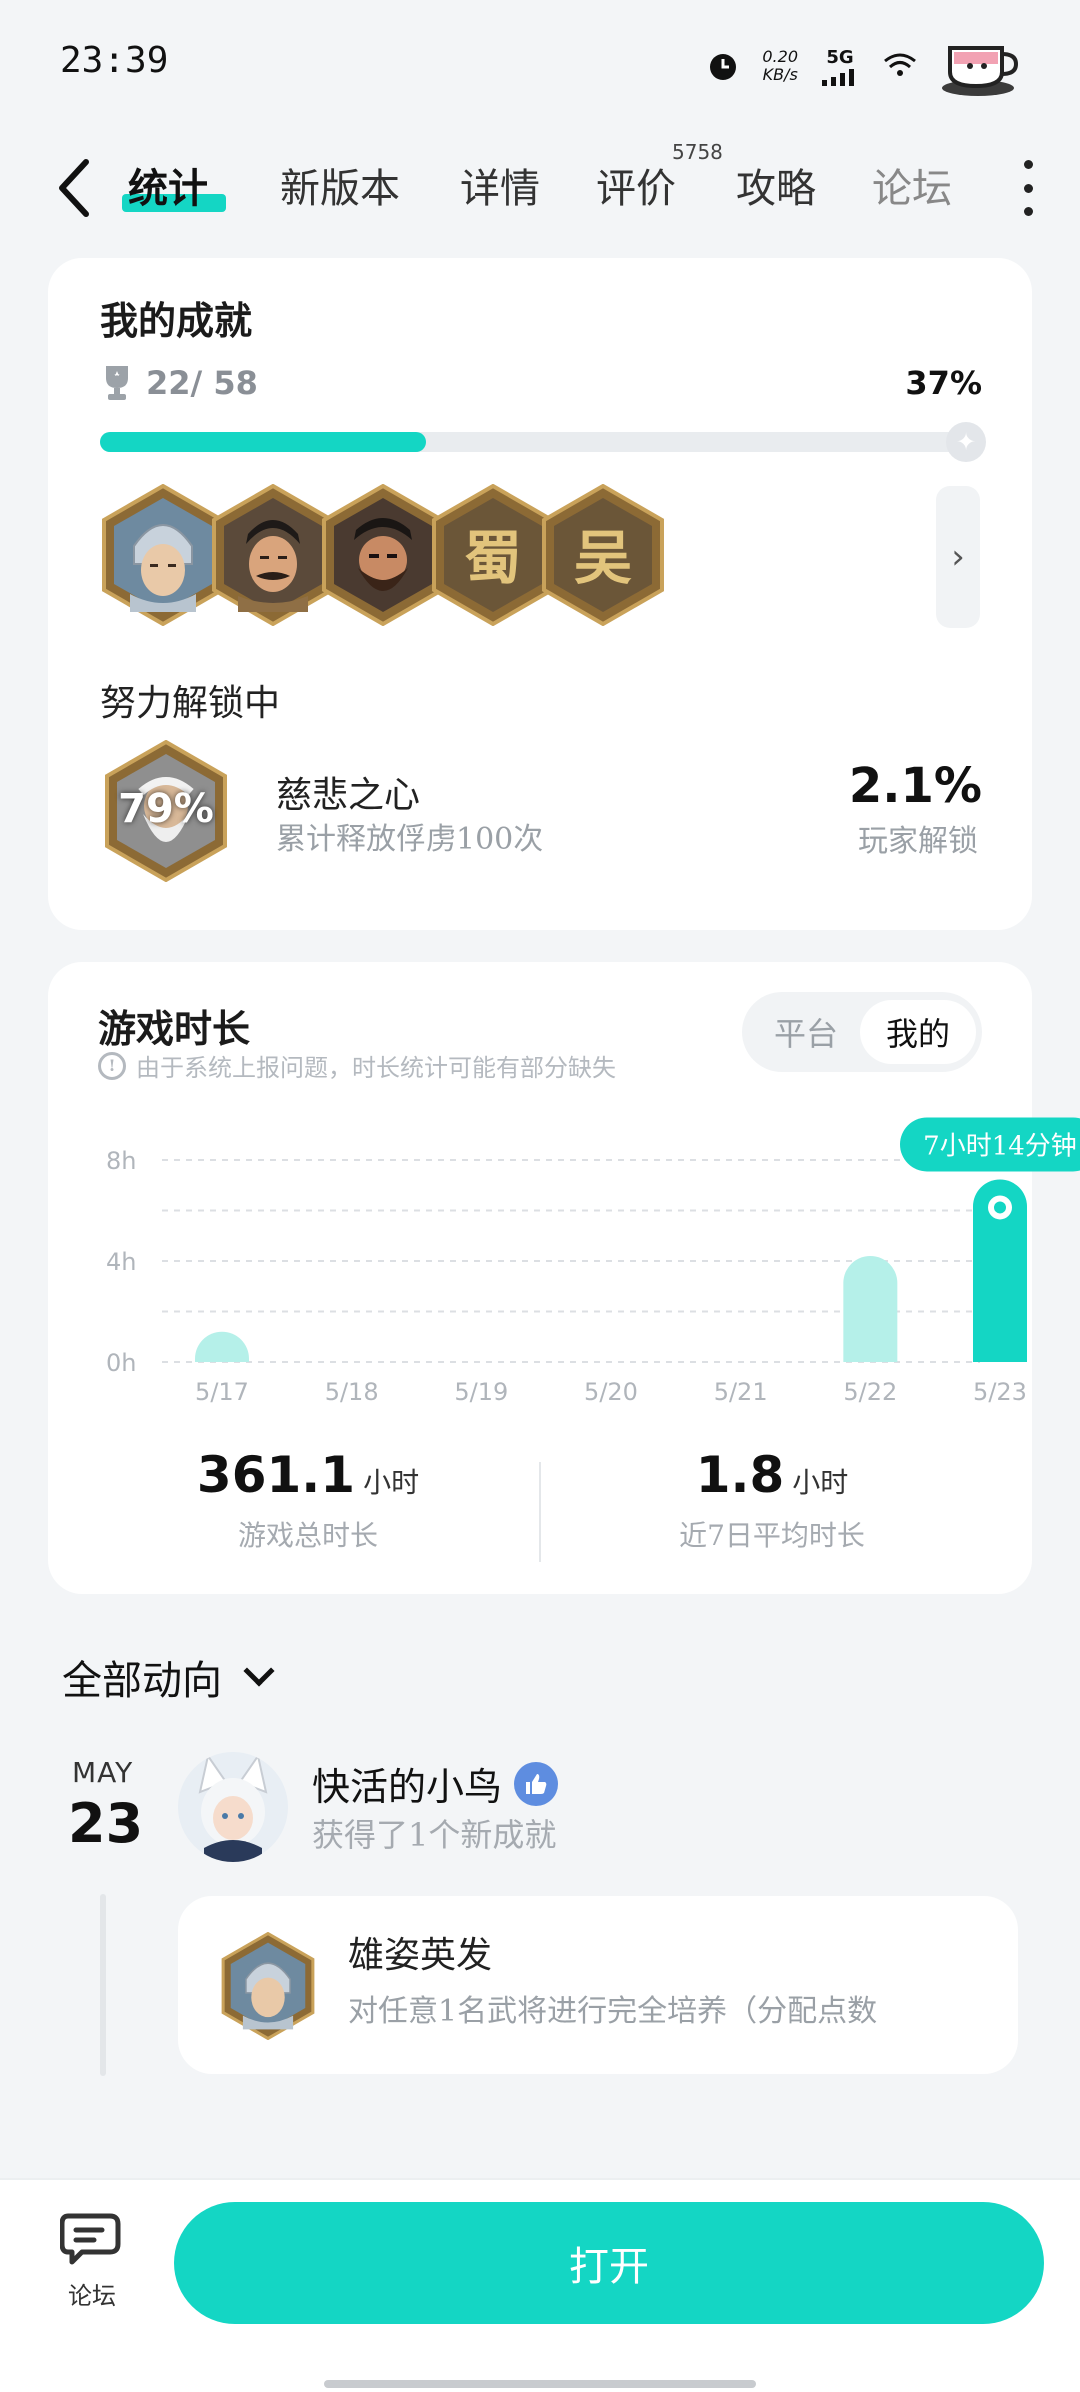 This screenshot has width=1080, height=2392. Describe the element at coordinates (697, 152) in the screenshot. I see `review-count-badge: 5758` at that location.